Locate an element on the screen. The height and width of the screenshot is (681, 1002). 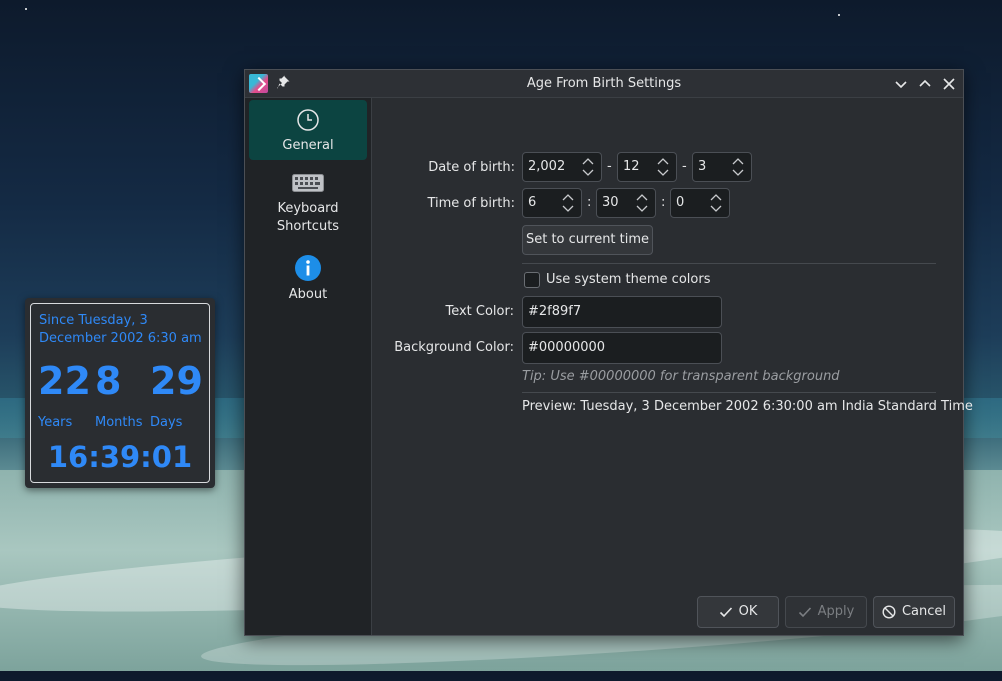
birth-day-spinbox: 3 is located at coordinates (722, 167).